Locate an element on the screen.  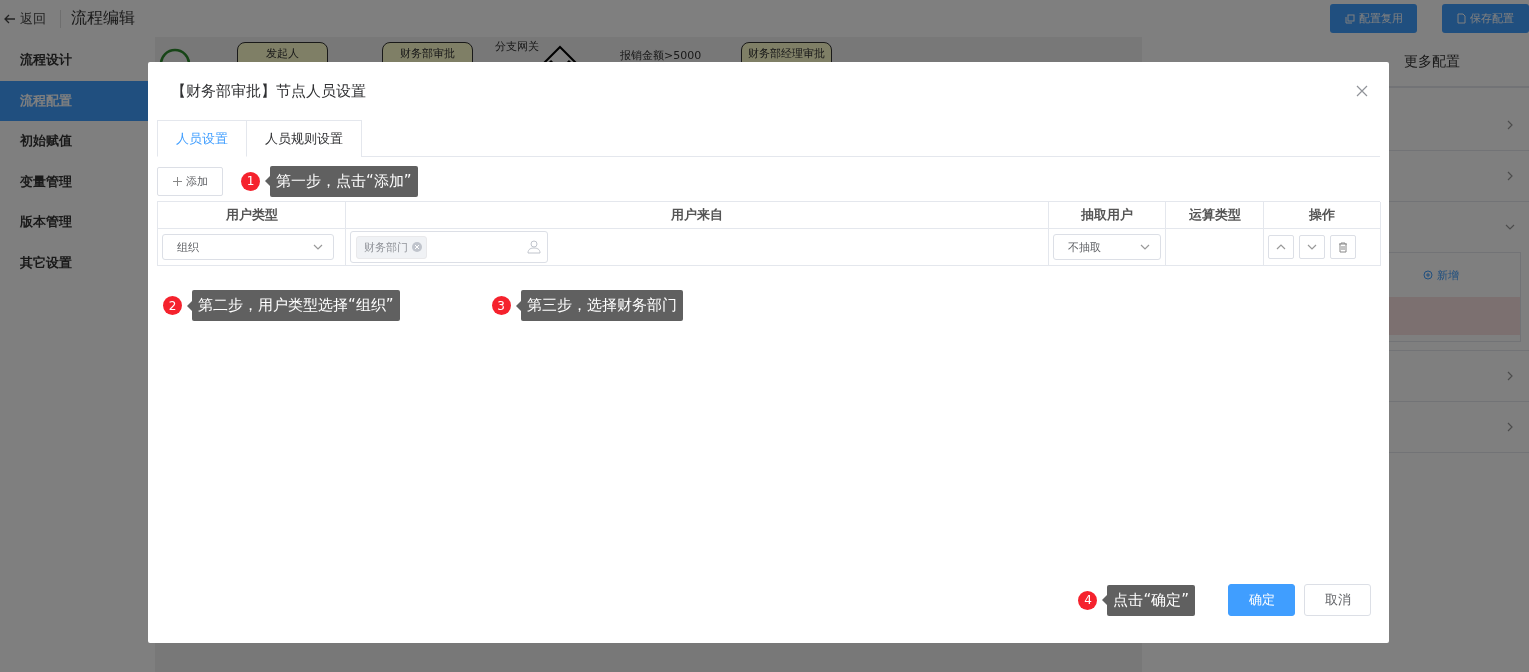
cancel-button: 取消 is located at coordinates (1337, 600).